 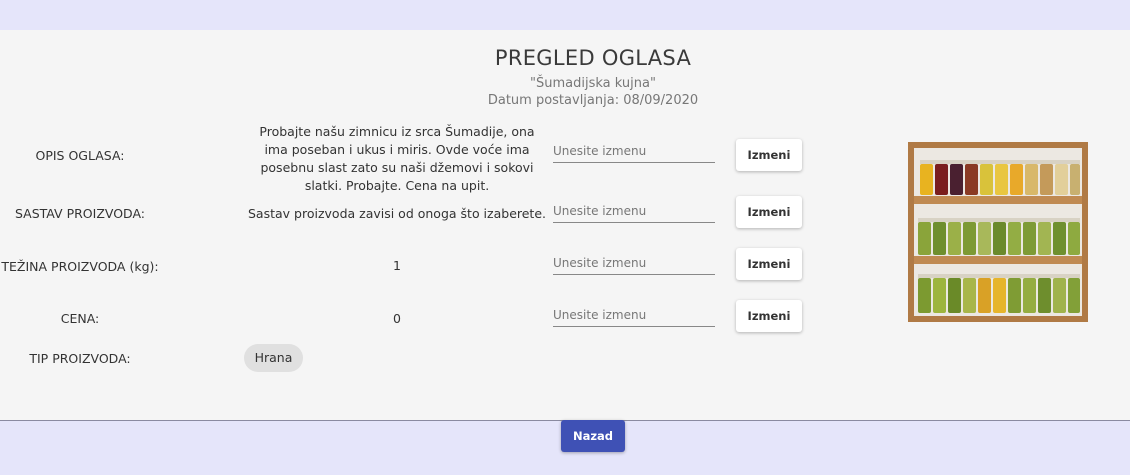 I want to click on composition-edit-input, so click(x=634, y=211).